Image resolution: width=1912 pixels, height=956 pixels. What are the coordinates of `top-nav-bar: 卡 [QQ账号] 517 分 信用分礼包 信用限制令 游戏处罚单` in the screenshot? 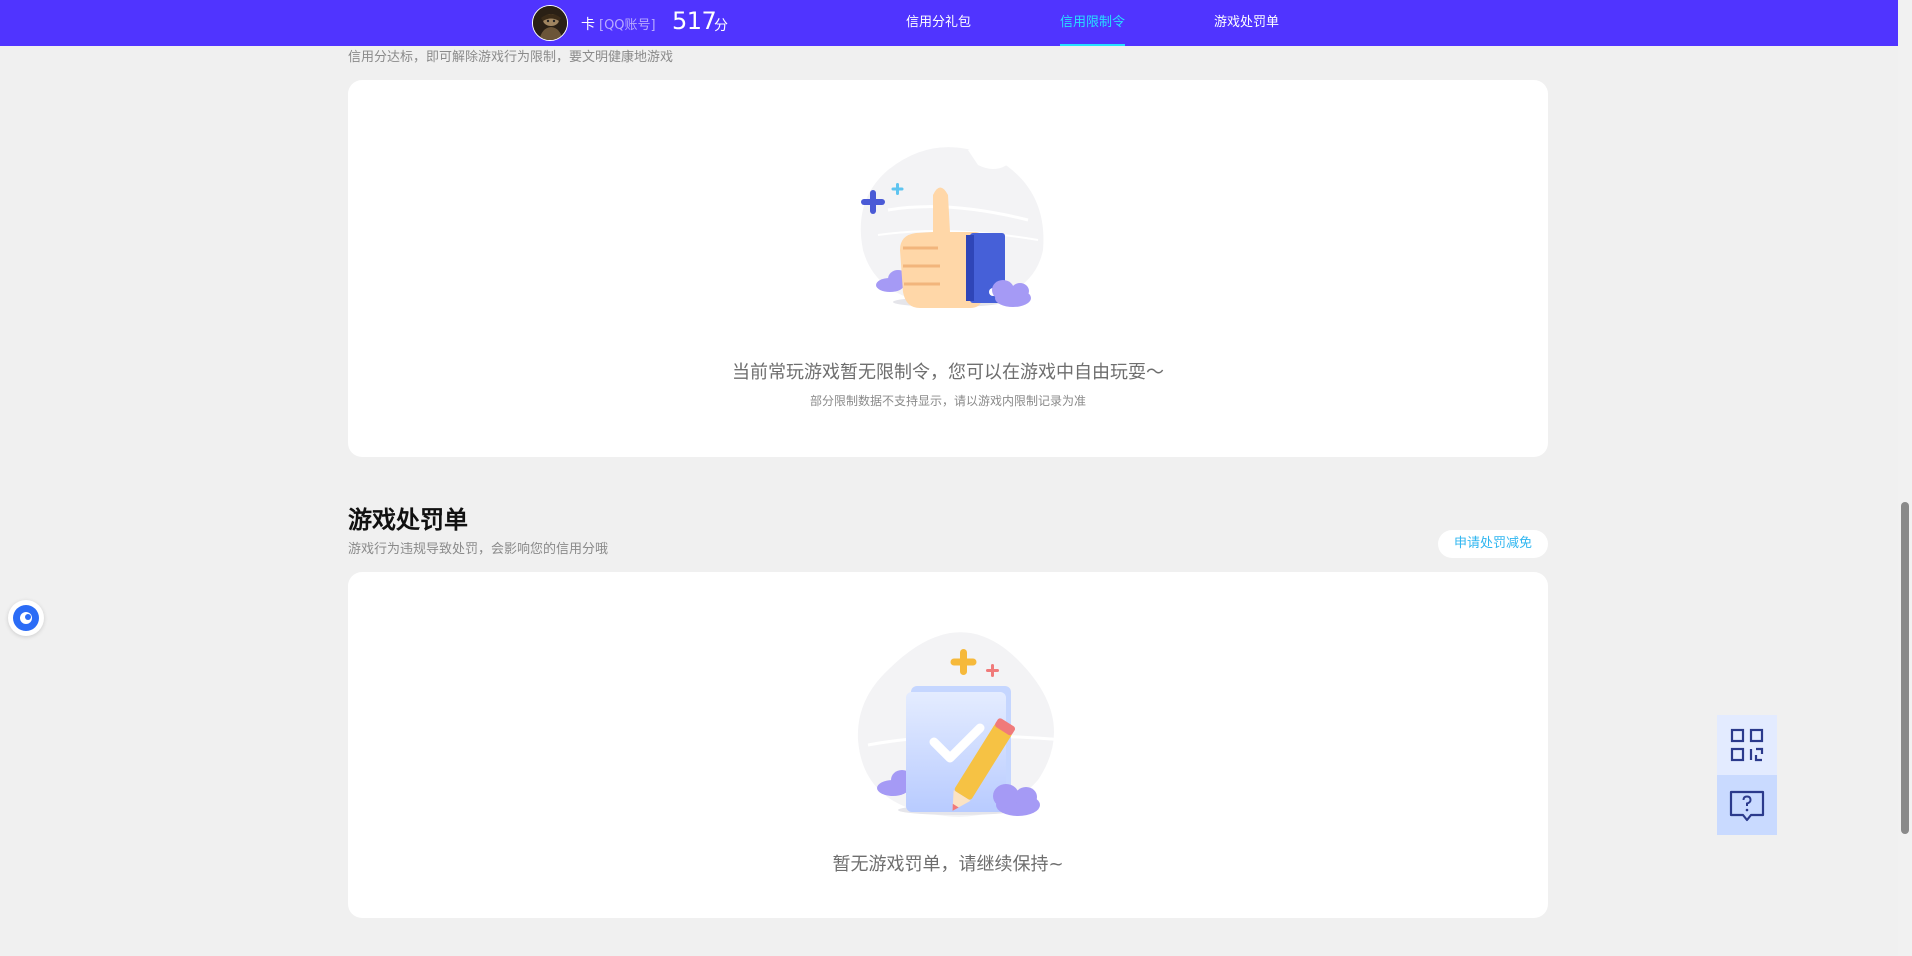 It's located at (949, 23).